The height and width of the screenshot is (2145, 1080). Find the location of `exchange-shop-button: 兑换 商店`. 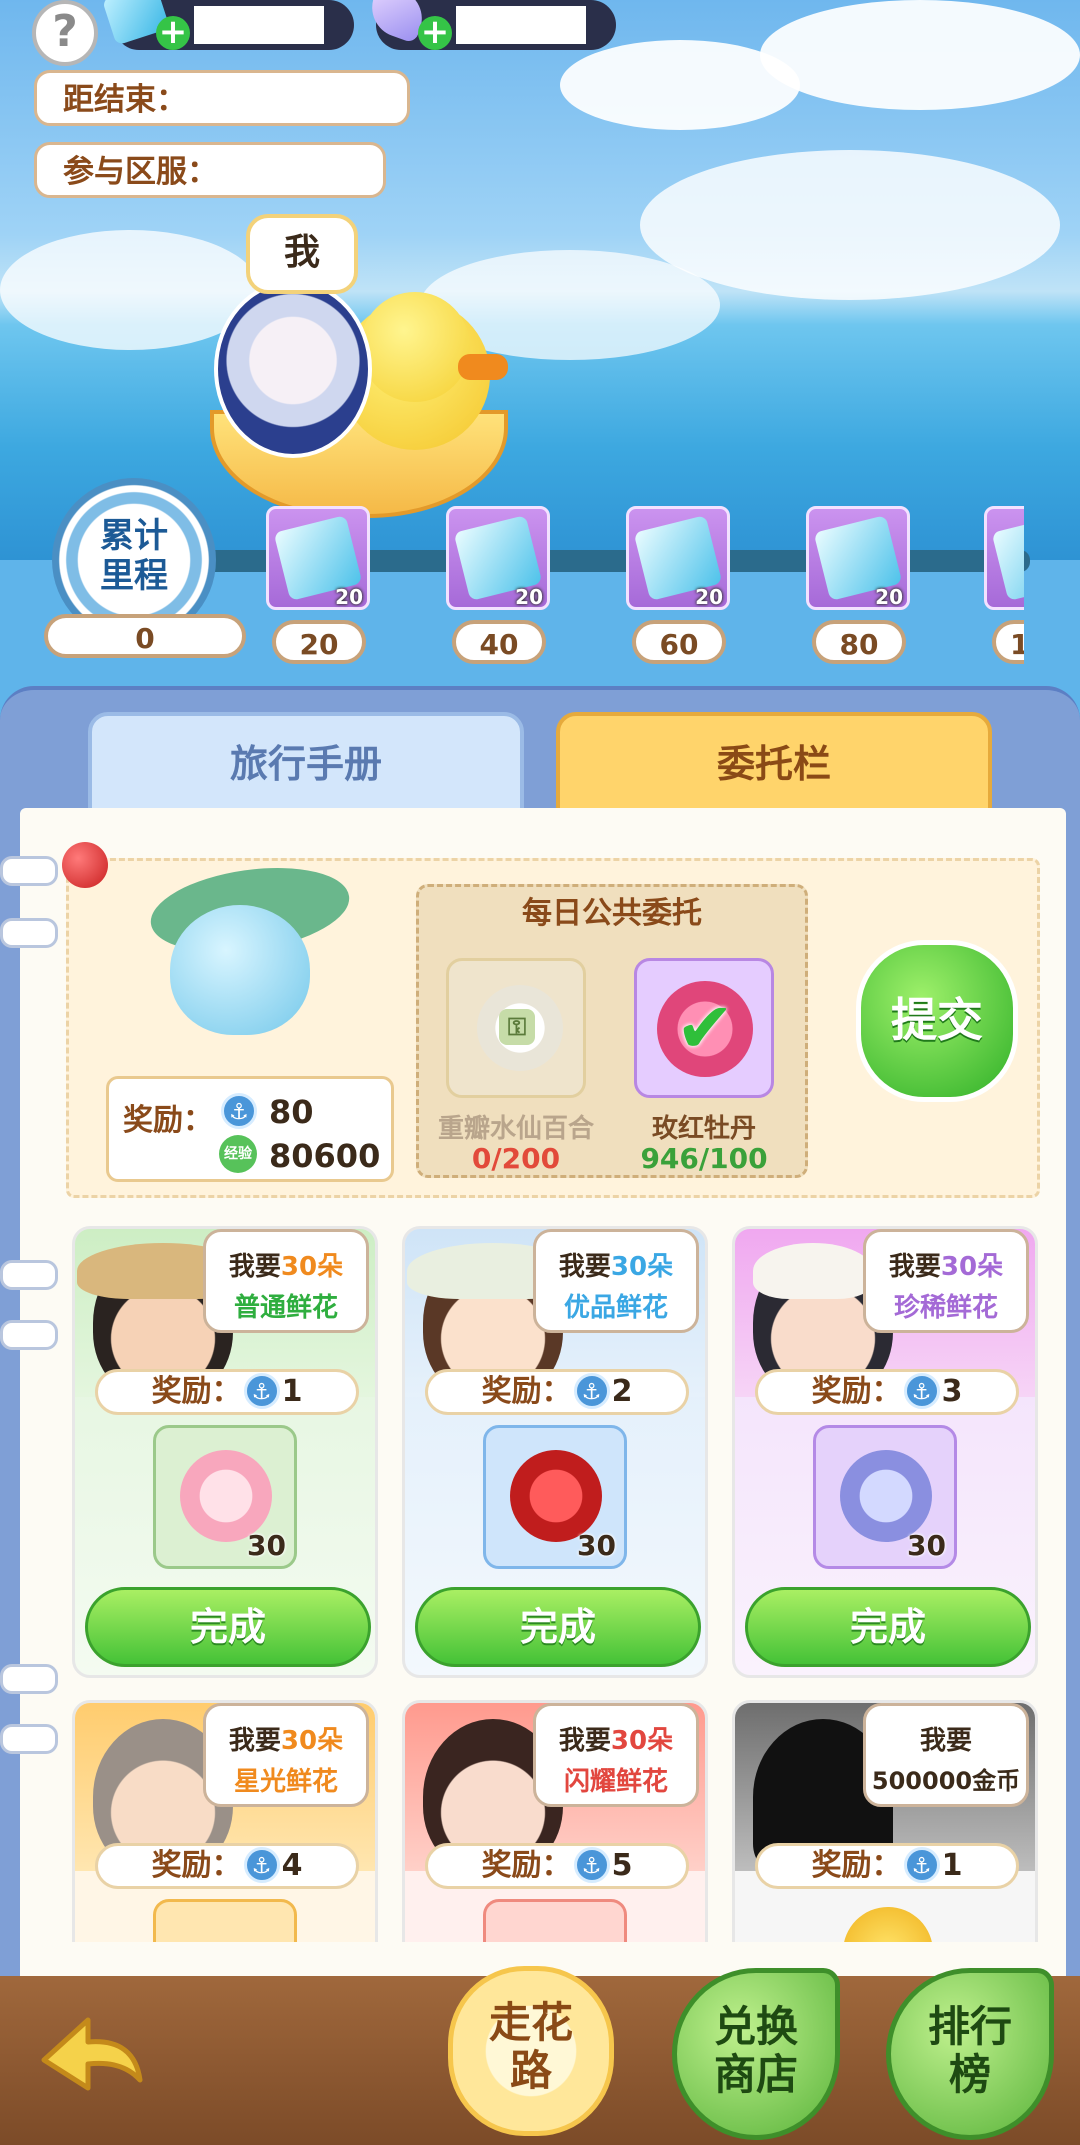

exchange-shop-button: 兑换 商店 is located at coordinates (756, 2054).